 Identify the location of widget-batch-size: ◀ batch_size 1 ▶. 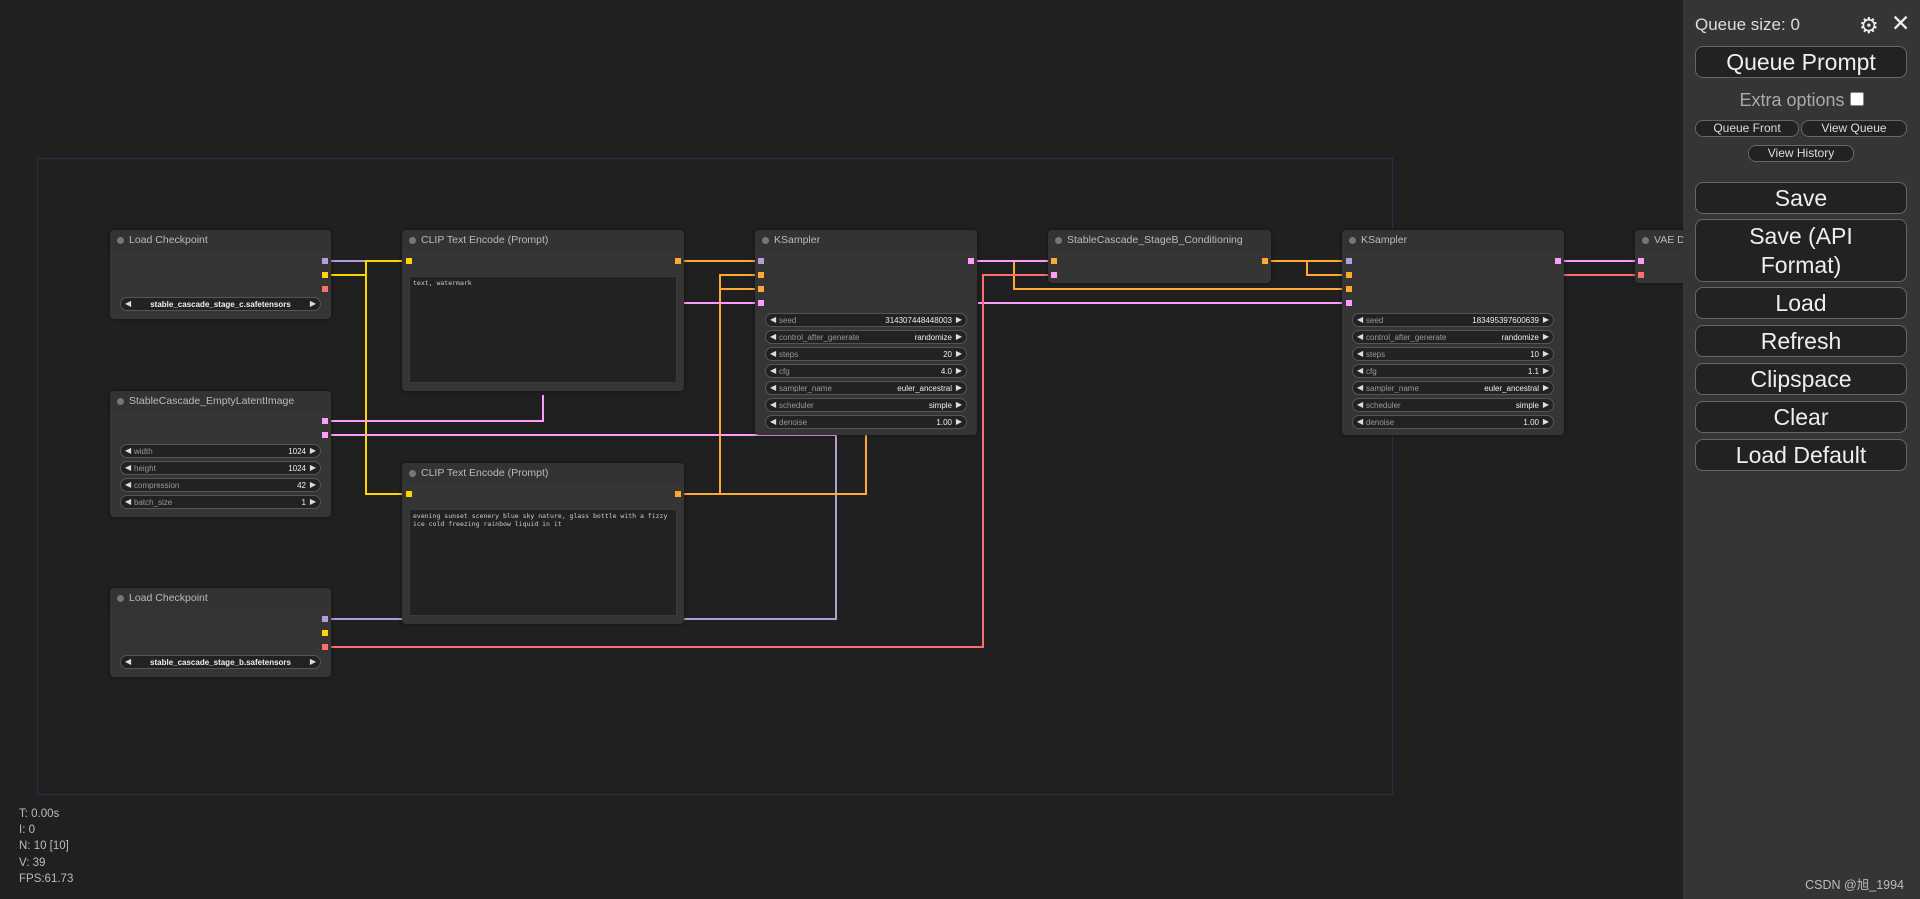
(220, 502).